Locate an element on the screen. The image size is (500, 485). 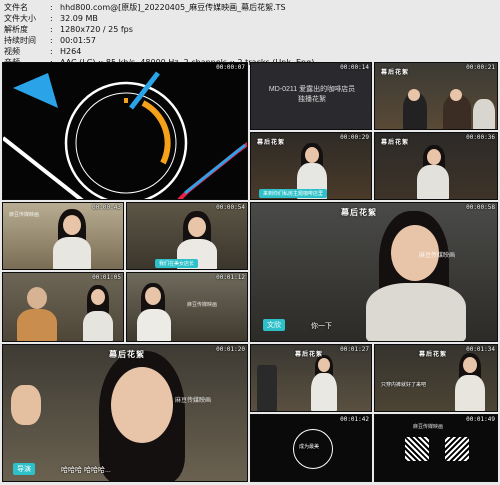
thumbnail-00-01-27: 幕后花絮 00:01:27 is located at coordinates (311, 378).